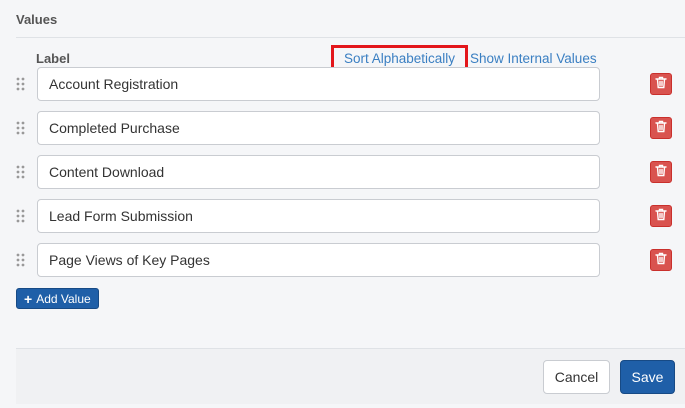 The image size is (685, 408). Describe the element at coordinates (350, 37) in the screenshot. I see `section-divider` at that location.